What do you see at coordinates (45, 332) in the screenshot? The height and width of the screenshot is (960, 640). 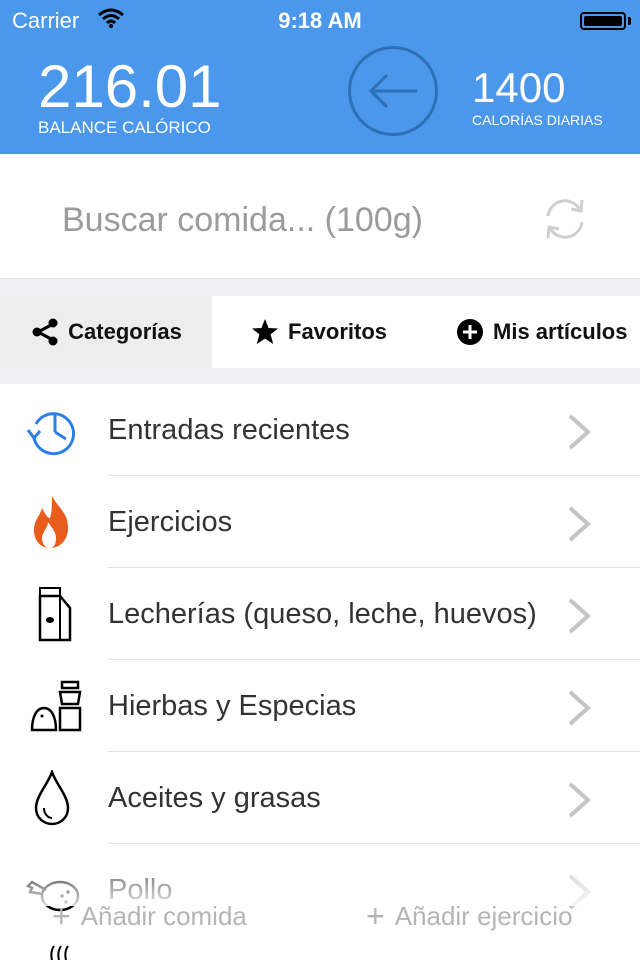 I see `share-icon` at bounding box center [45, 332].